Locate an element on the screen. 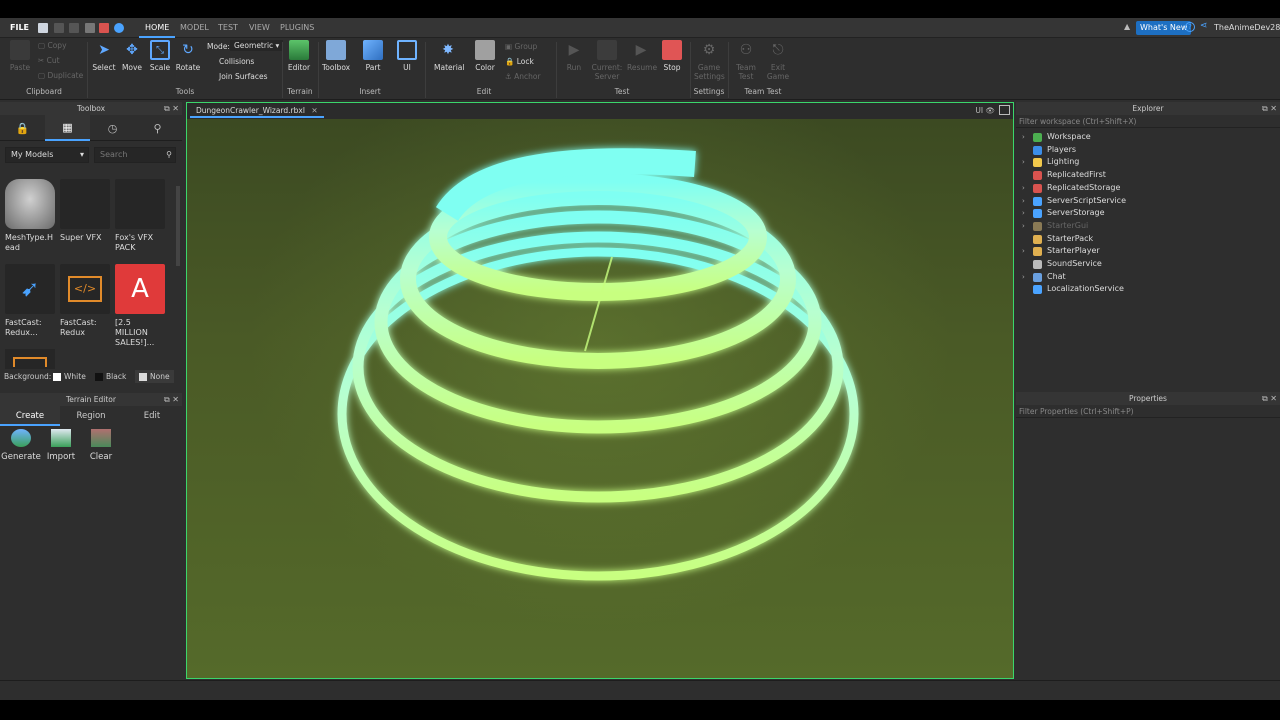 The image size is (1280, 720). import-button: Import is located at coordinates (61, 445).